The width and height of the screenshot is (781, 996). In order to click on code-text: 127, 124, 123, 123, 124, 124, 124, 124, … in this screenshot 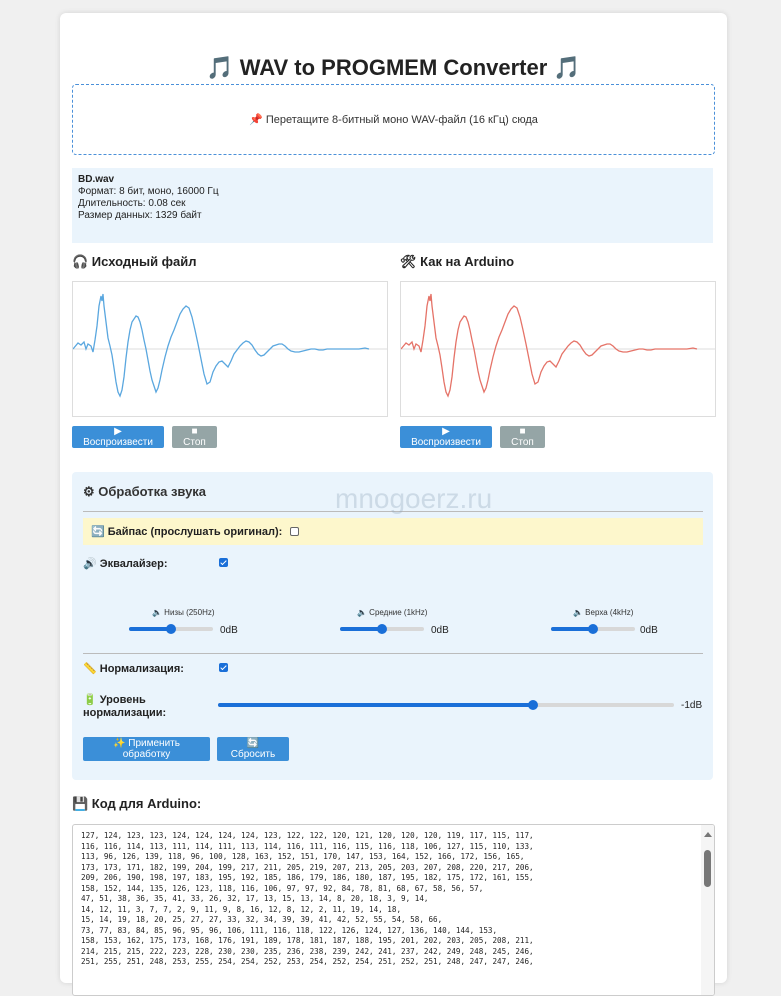, I will do `click(307, 898)`.